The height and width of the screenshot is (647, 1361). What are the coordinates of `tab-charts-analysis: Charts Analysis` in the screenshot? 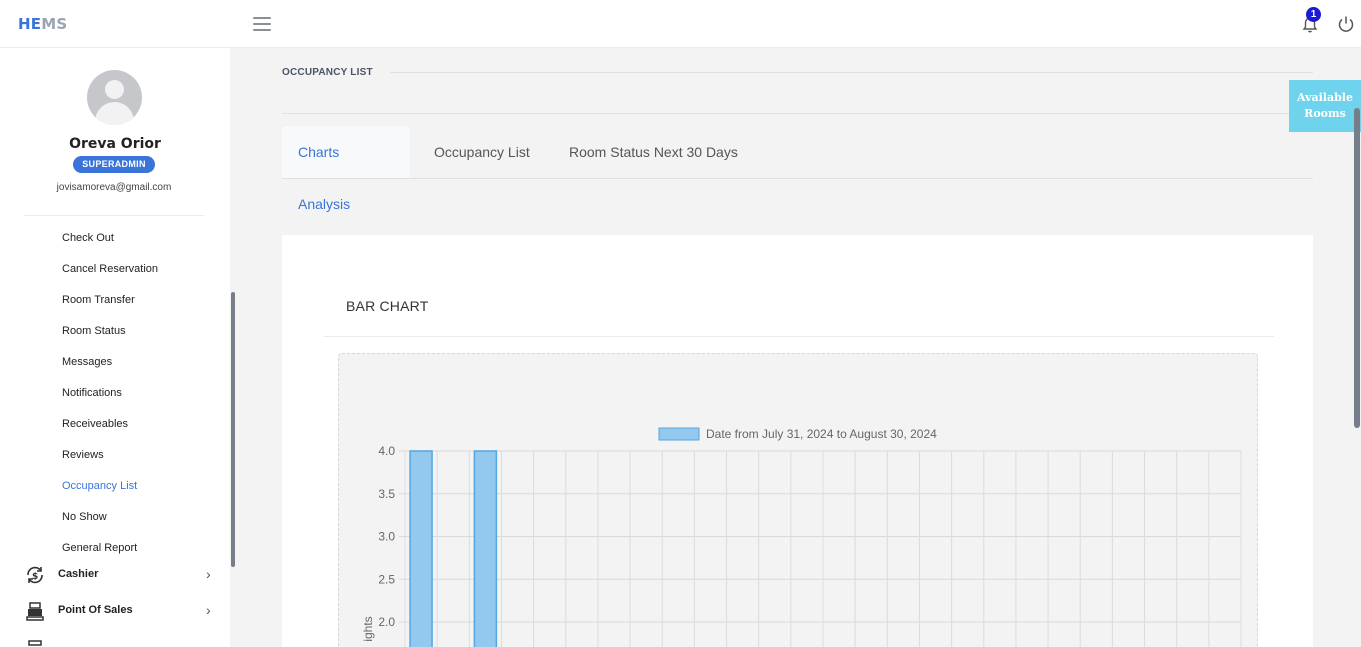 It's located at (346, 169).